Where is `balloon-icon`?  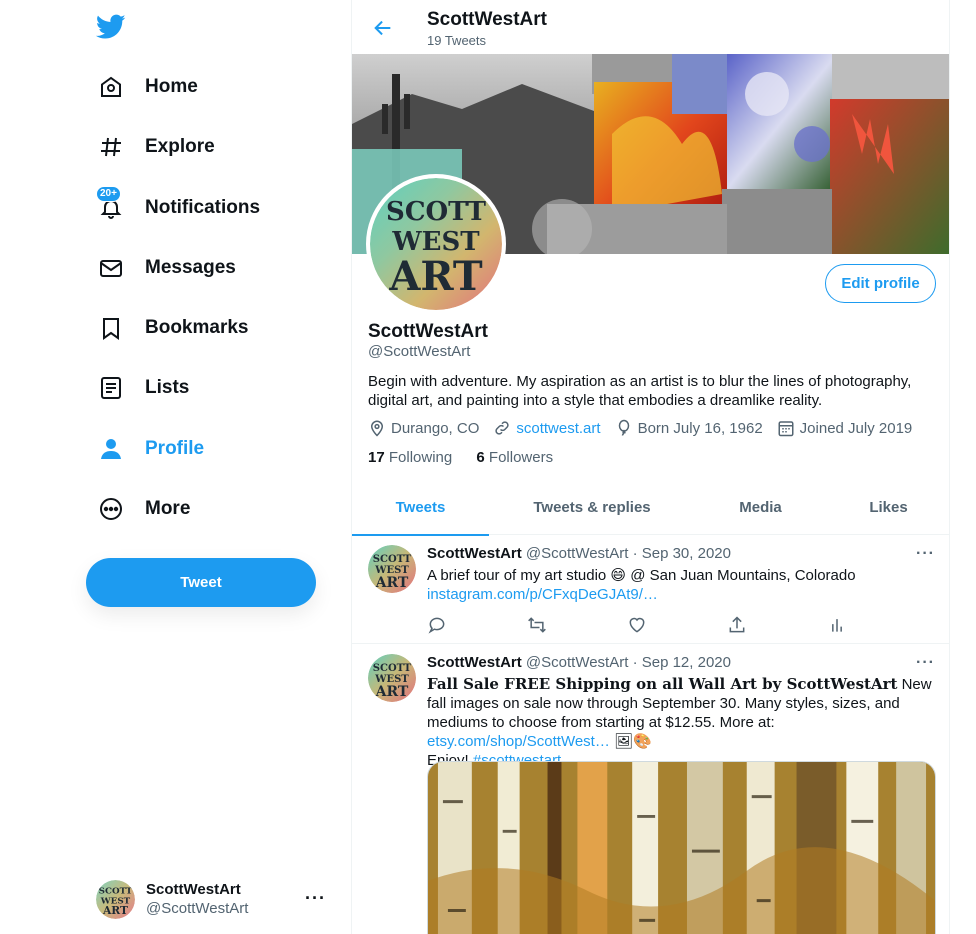 balloon-icon is located at coordinates (623, 427).